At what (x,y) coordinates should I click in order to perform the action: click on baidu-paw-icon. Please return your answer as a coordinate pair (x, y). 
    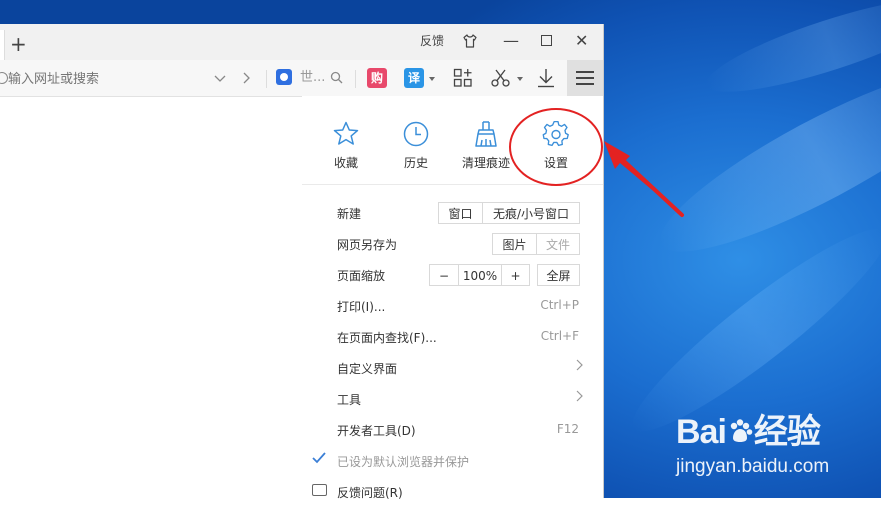
    Looking at the image, I should click on (741, 430).